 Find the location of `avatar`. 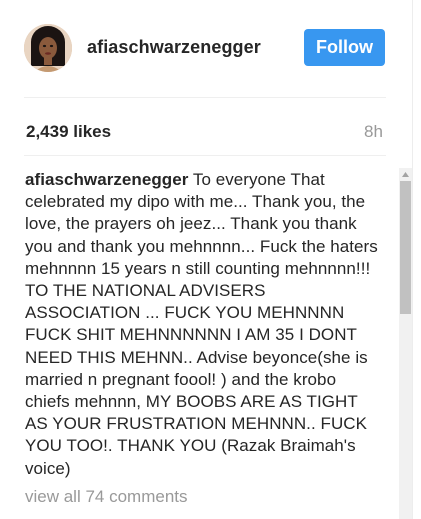

avatar is located at coordinates (48, 48).